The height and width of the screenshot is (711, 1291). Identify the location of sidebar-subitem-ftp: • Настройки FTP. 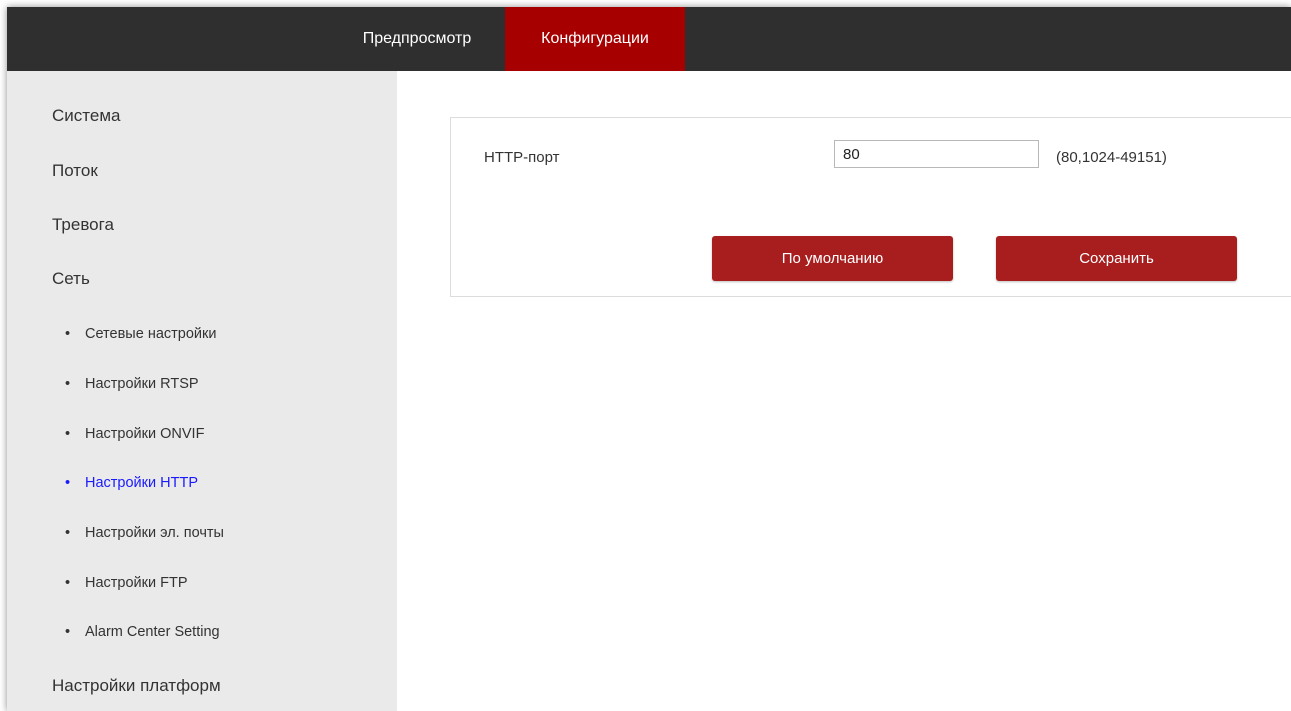
(126, 583).